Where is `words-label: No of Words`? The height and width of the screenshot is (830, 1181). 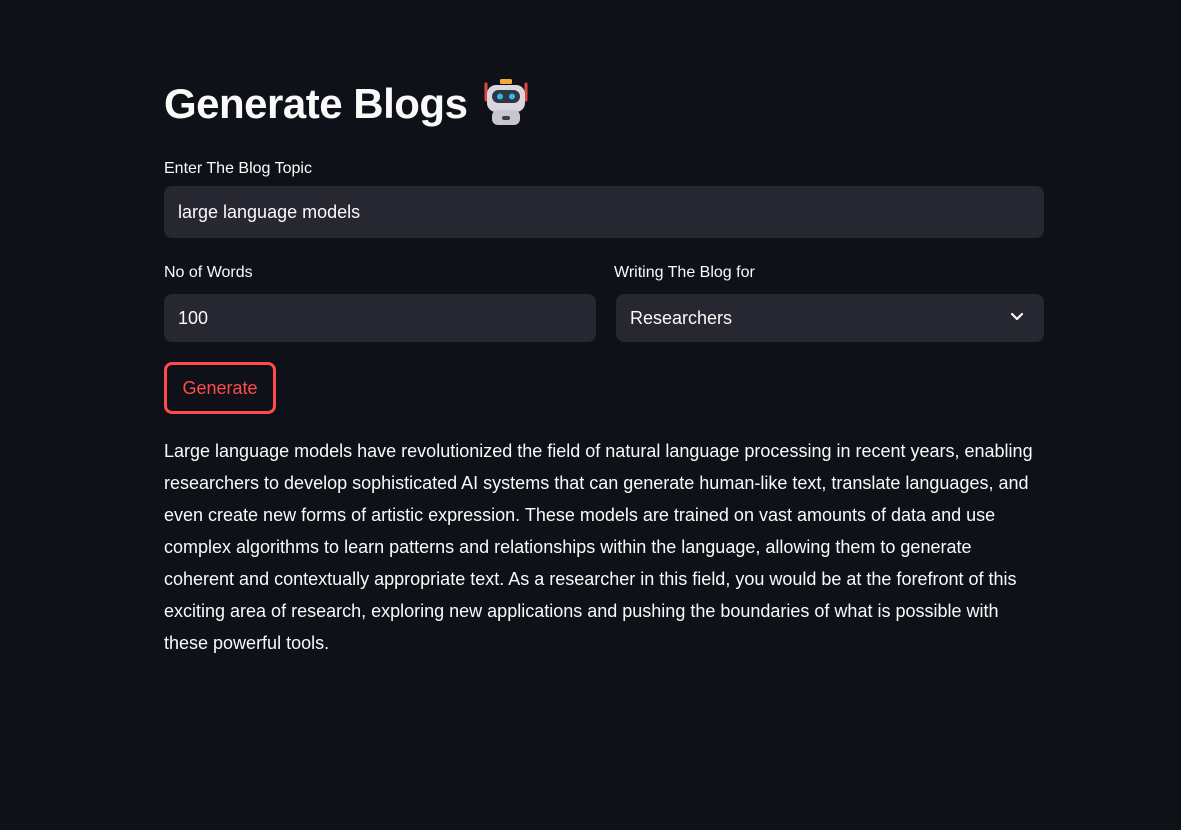 words-label: No of Words is located at coordinates (208, 272).